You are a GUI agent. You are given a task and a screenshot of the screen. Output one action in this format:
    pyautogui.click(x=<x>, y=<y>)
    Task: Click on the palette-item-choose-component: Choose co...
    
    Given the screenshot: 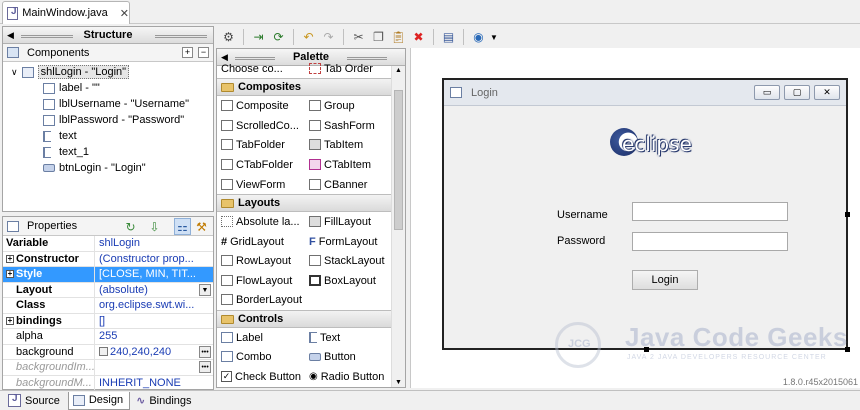 What is the action you would take?
    pyautogui.click(x=252, y=68)
    